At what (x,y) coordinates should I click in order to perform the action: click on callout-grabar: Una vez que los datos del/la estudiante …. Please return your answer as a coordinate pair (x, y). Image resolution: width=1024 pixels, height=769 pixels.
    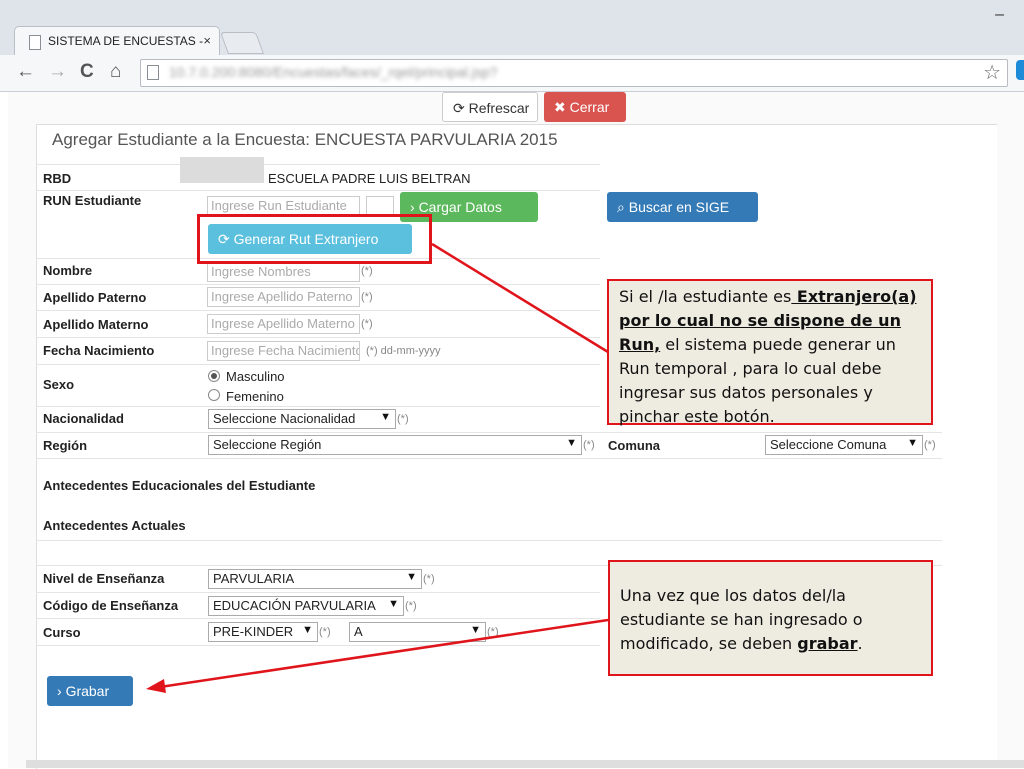
    Looking at the image, I should click on (770, 618).